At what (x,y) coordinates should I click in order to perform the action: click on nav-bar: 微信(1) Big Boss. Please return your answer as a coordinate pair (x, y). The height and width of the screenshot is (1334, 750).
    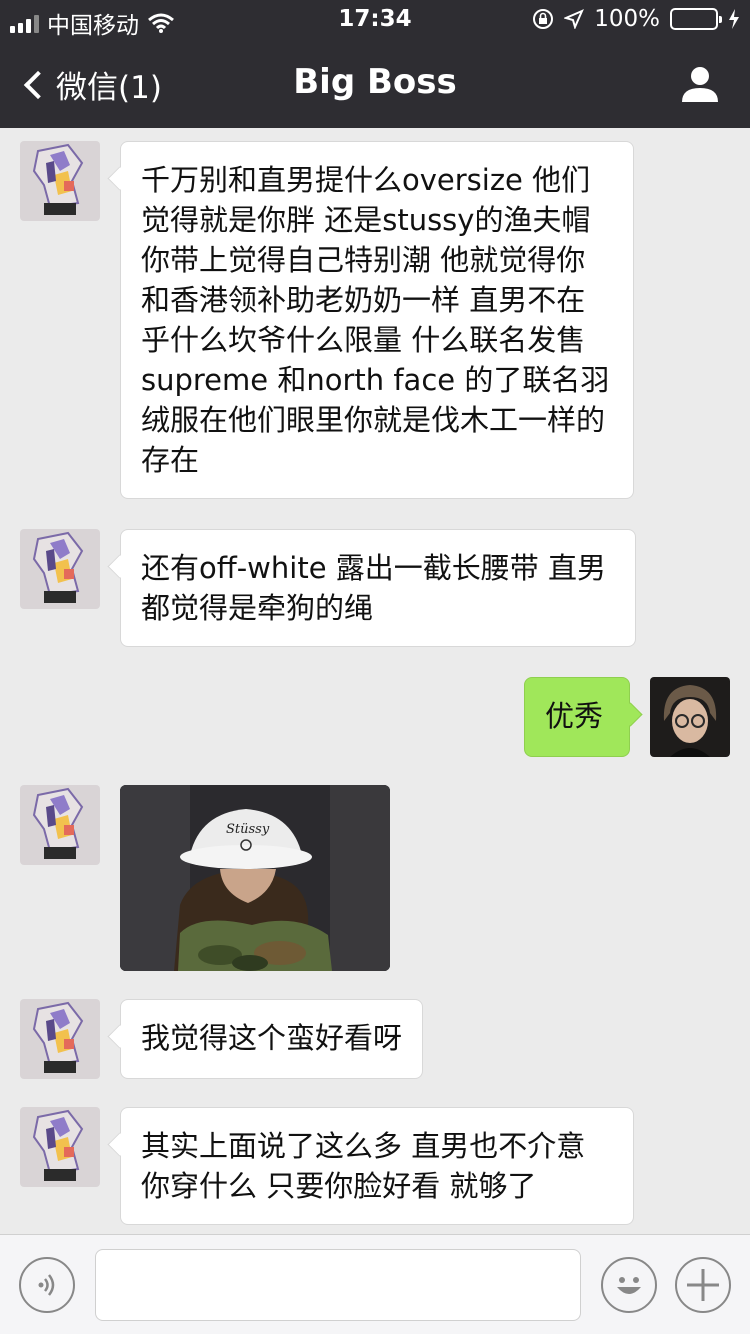
    Looking at the image, I should click on (375, 84).